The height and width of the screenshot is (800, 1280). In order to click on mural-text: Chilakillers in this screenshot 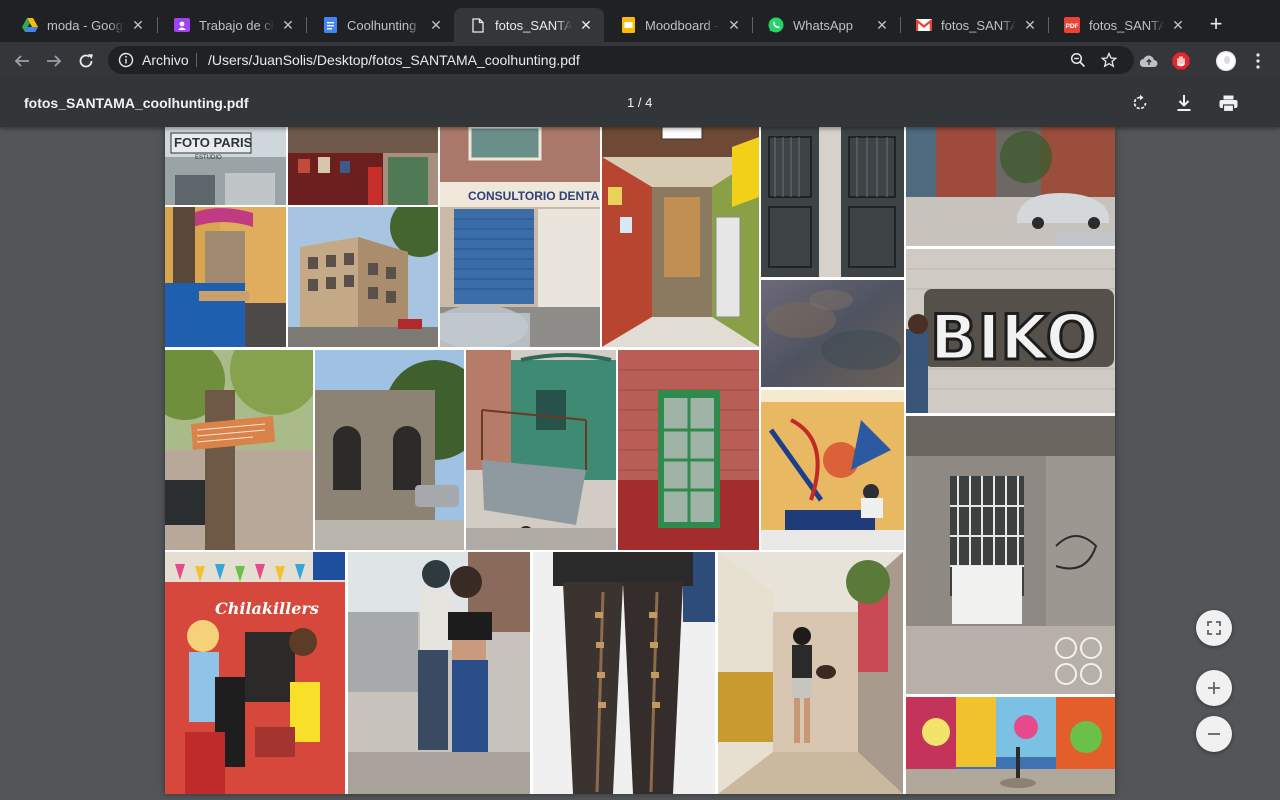, I will do `click(267, 608)`.